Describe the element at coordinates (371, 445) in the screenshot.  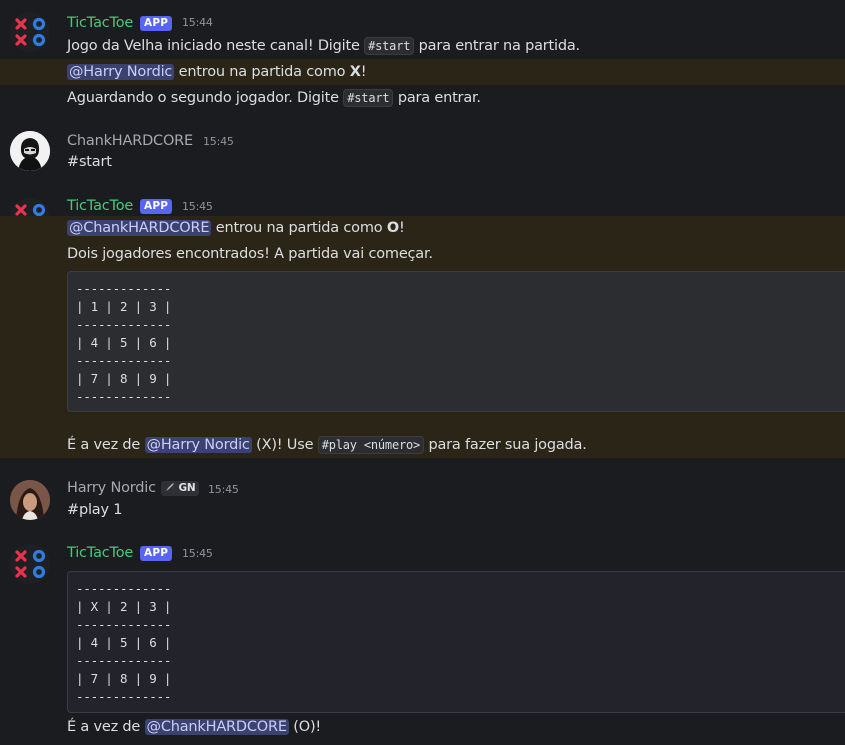
I see `inline-code: #play <número>` at that location.